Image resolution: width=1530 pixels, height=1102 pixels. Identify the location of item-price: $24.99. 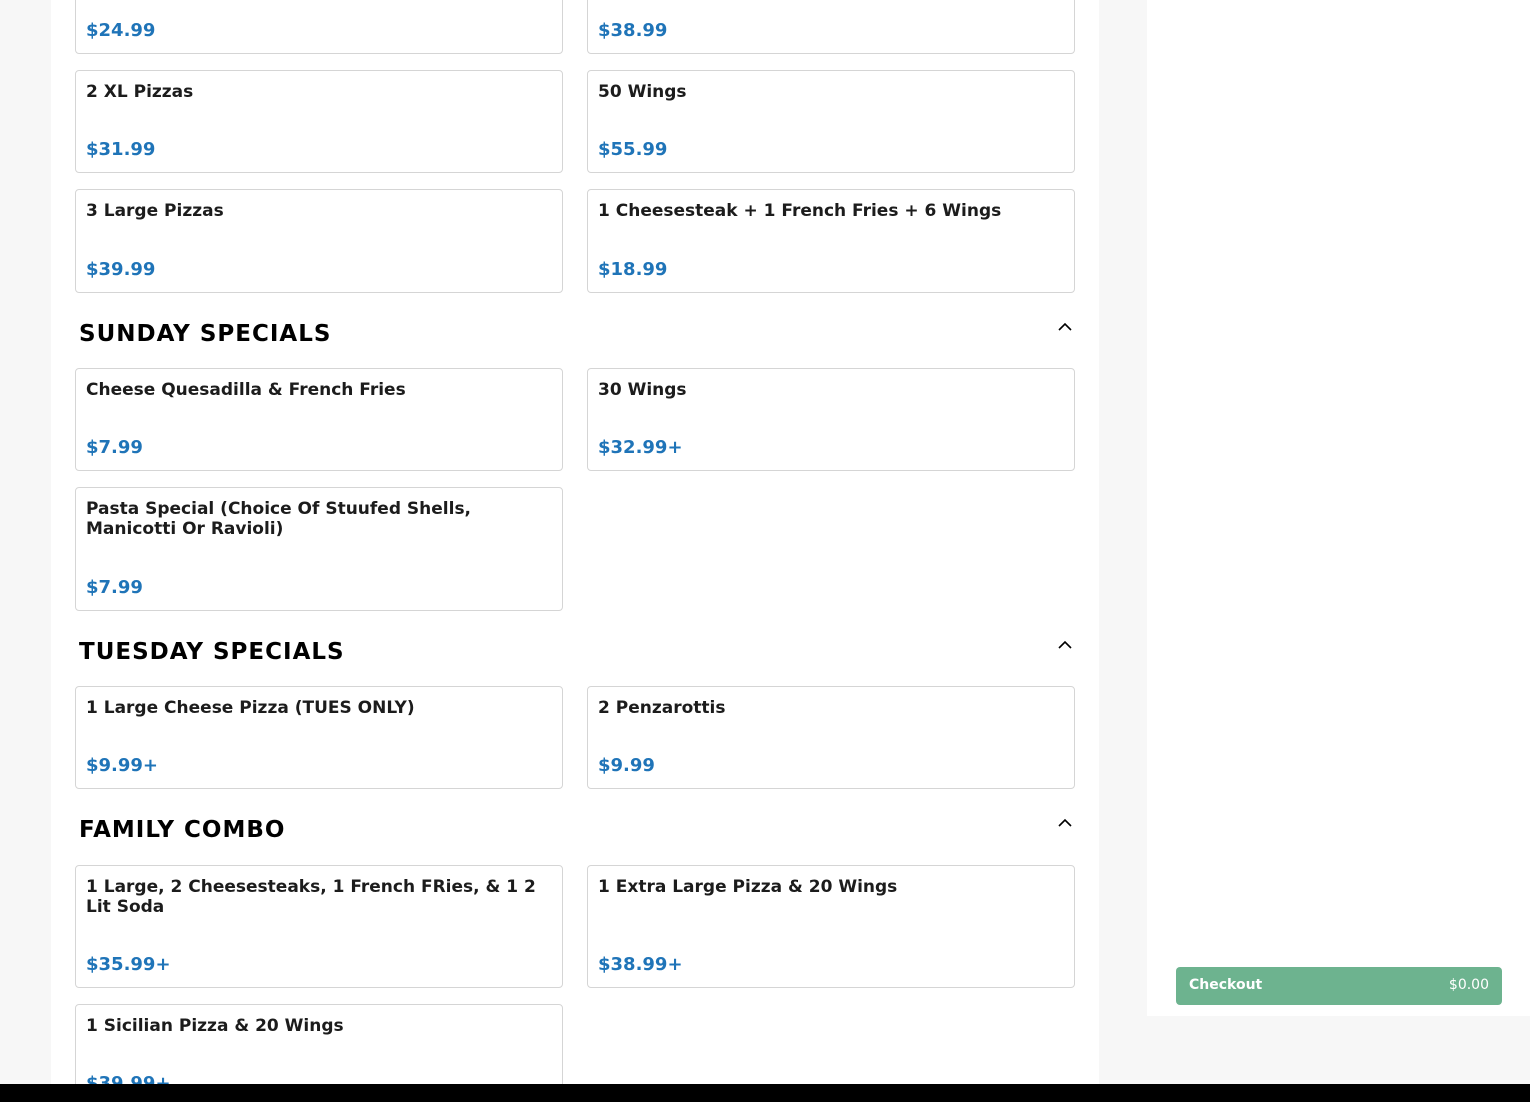
(121, 30).